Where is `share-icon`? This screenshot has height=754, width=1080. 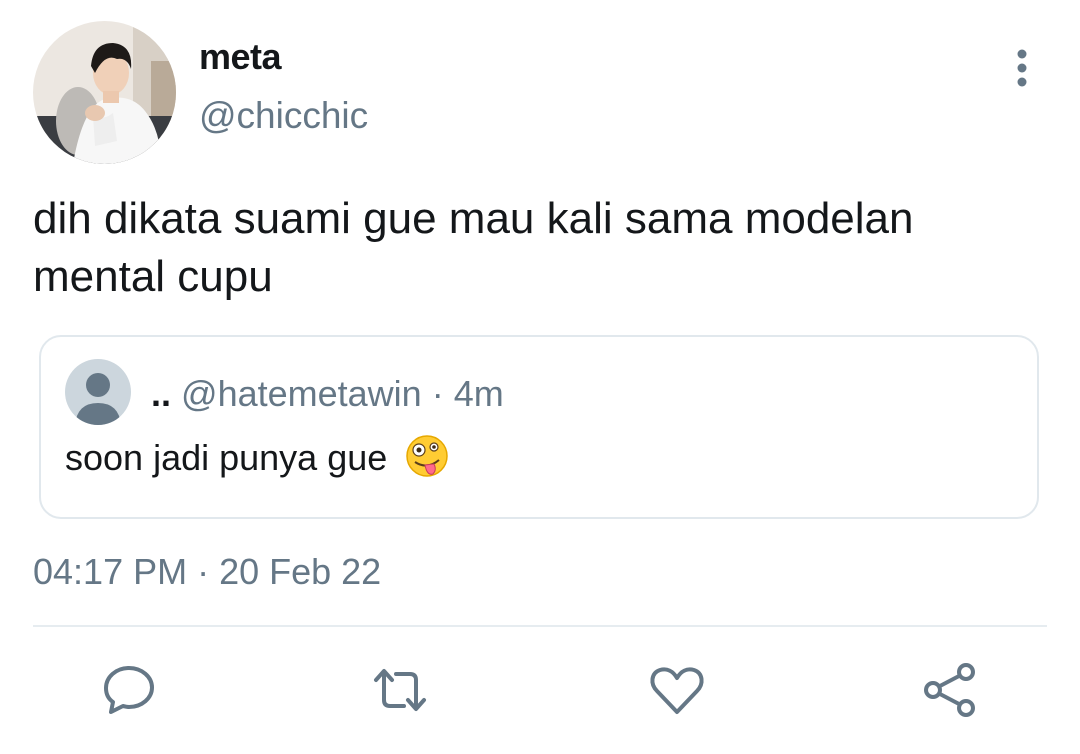 share-icon is located at coordinates (949, 690).